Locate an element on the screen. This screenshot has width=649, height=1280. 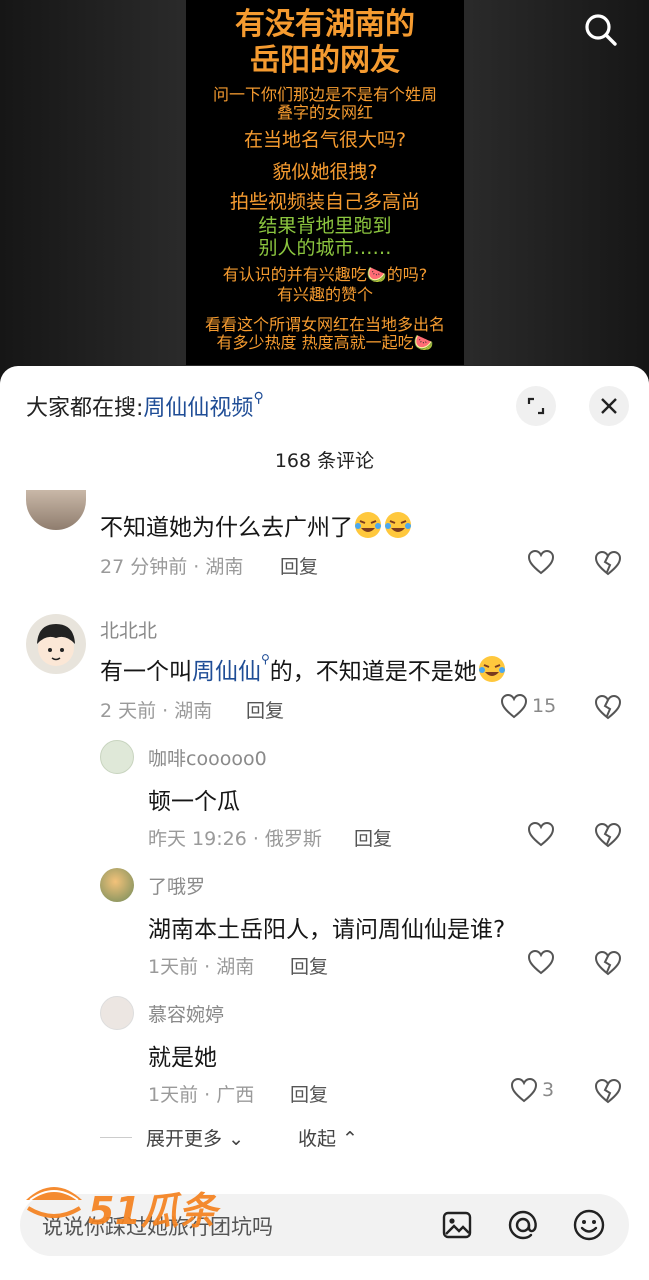
emoji-button is located at coordinates (589, 1225).